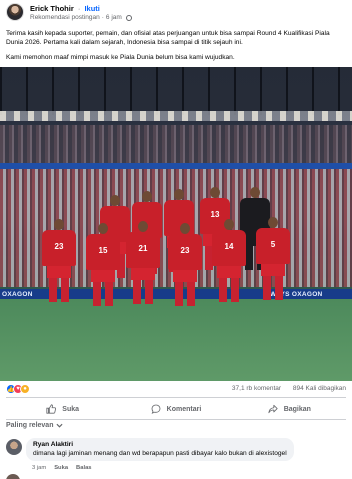 This screenshot has width=352, height=479. Describe the element at coordinates (103, 264) in the screenshot. I see `player: 15` at that location.